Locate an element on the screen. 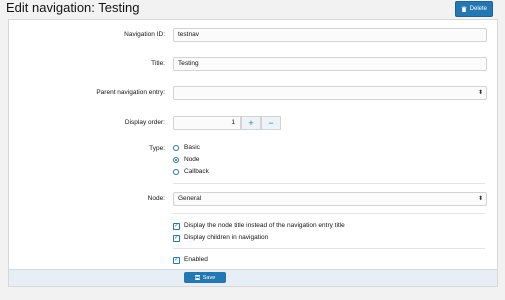 The image size is (505, 300). type-node-label: Node is located at coordinates (192, 159).